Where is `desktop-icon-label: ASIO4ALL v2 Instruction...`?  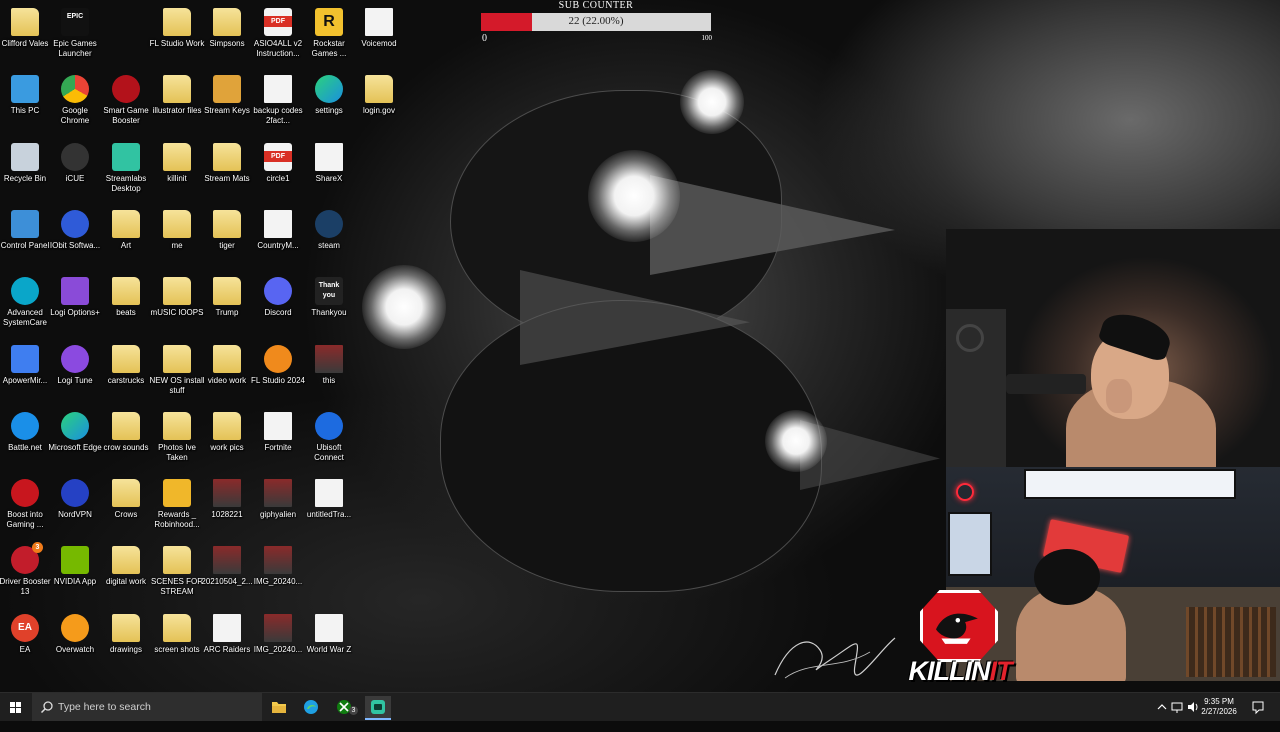
desktop-icon-label: ASIO4ALL v2 Instruction... is located at coordinates (278, 48).